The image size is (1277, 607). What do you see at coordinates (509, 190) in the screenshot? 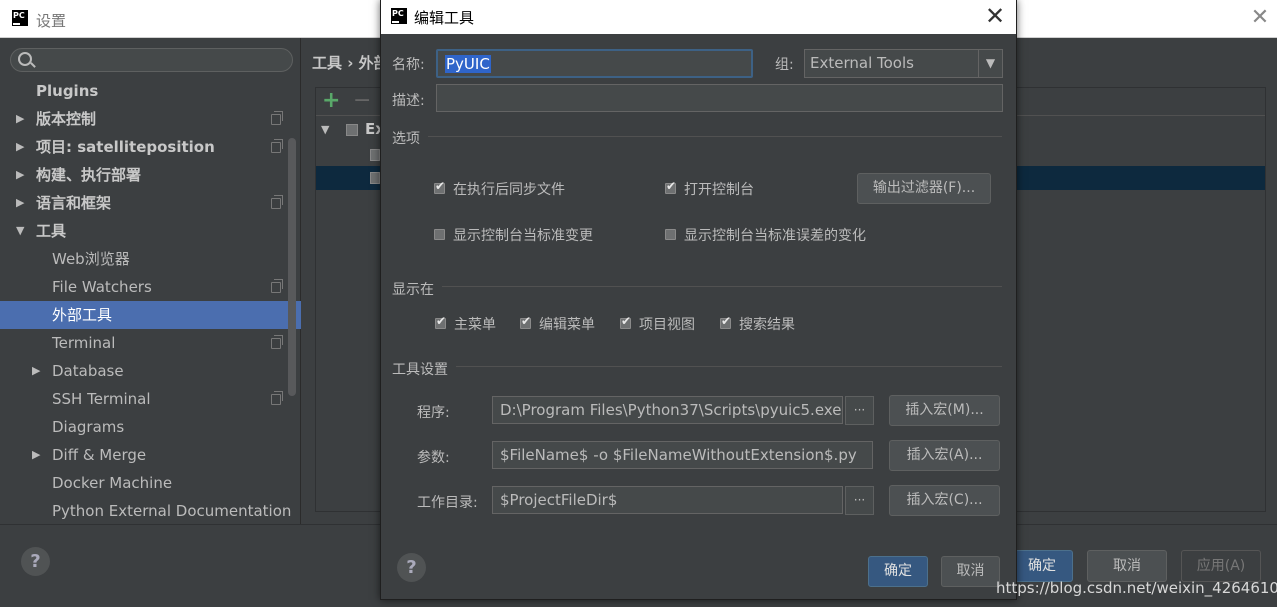
I see `sync-files-label: 在执行后同步文件` at bounding box center [509, 190].